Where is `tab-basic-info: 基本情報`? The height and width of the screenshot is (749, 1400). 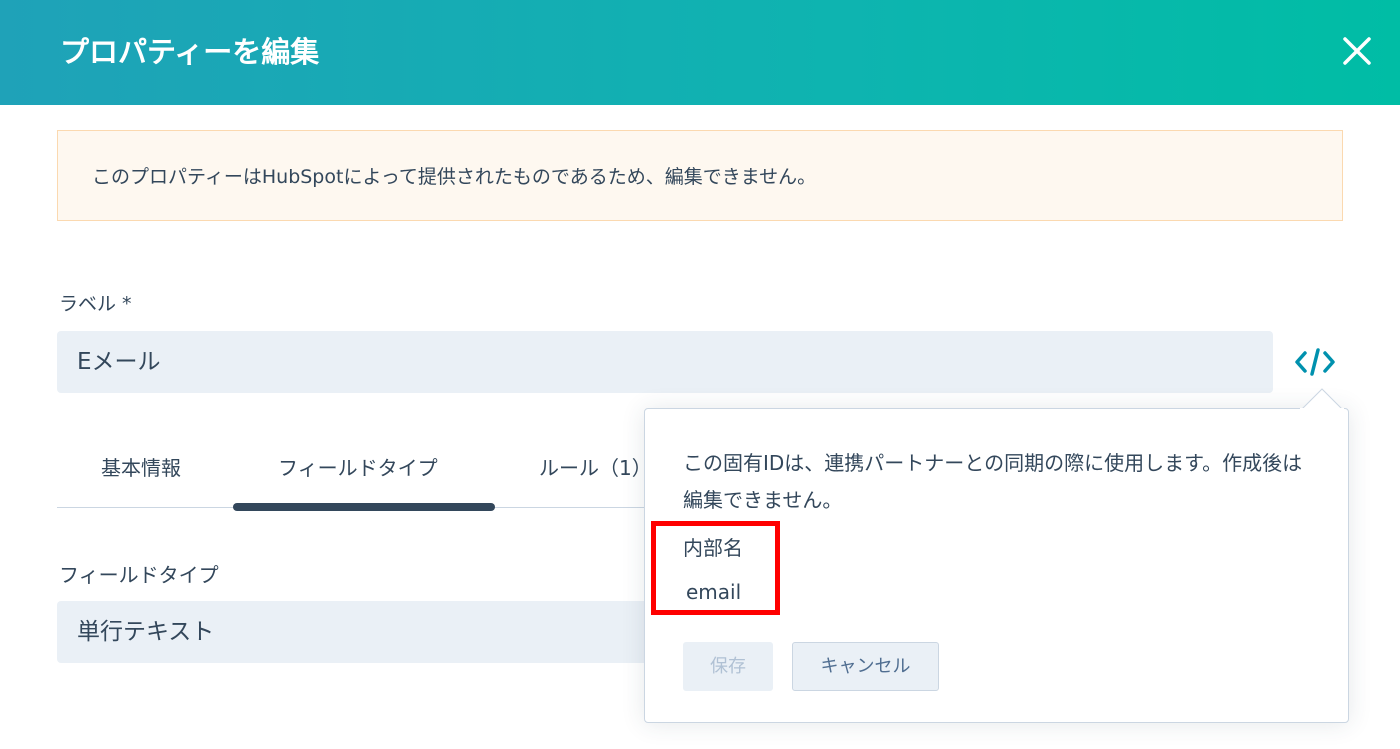
tab-basic-info: 基本情報 is located at coordinates (141, 468).